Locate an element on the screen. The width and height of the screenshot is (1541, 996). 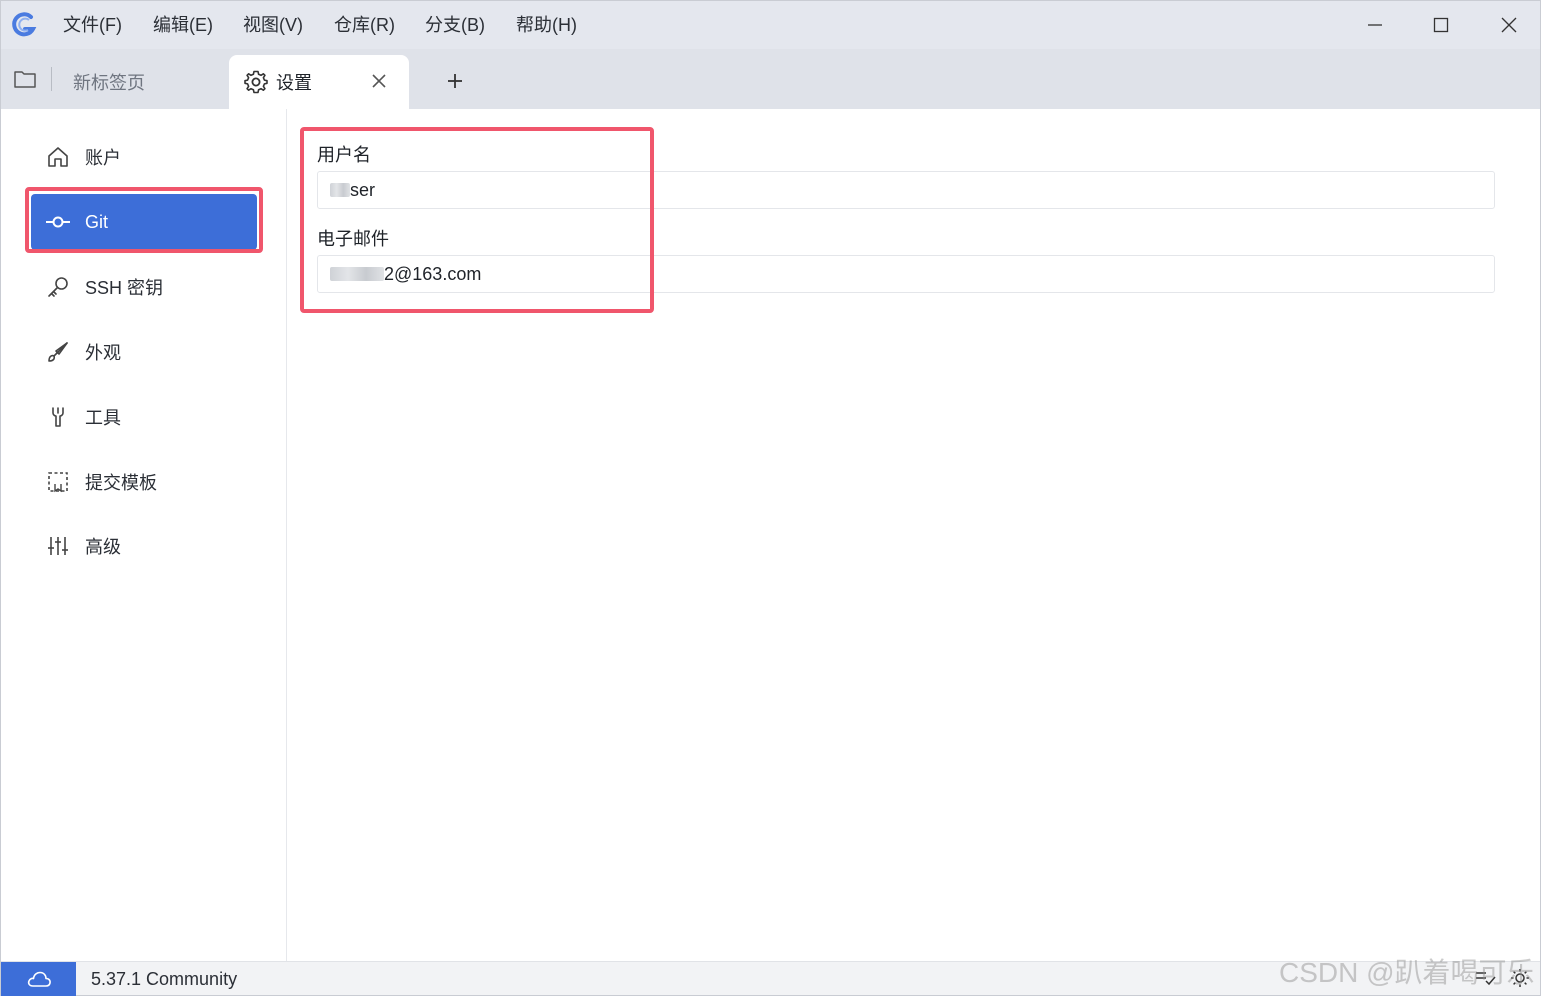
sidebar-item-commit-template: 提交模板 is located at coordinates (144, 482).